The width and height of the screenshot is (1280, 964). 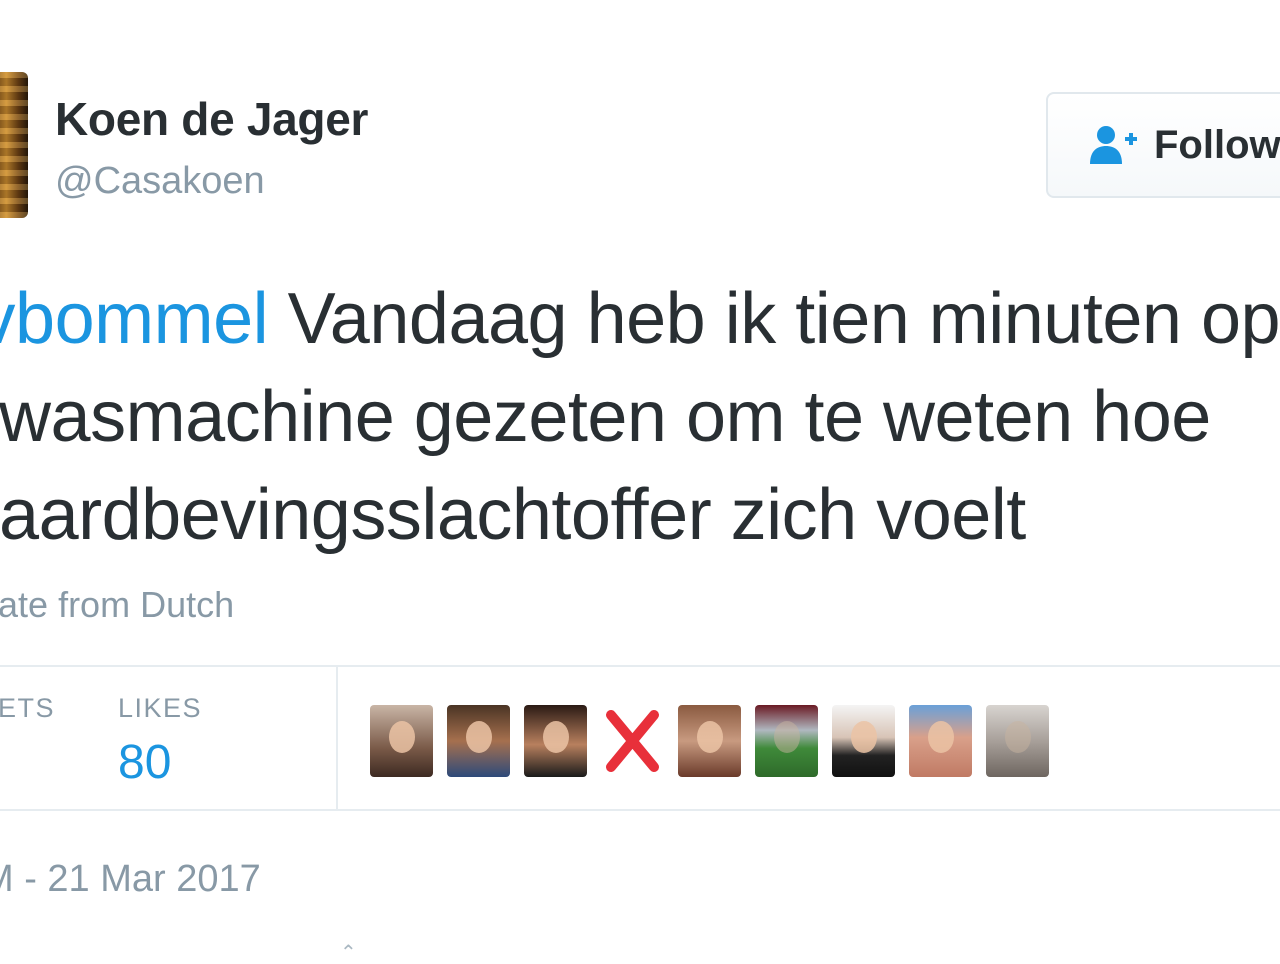 What do you see at coordinates (130, 879) in the screenshot?
I see `tweet-timestamp: M - 21 Mar 2017` at bounding box center [130, 879].